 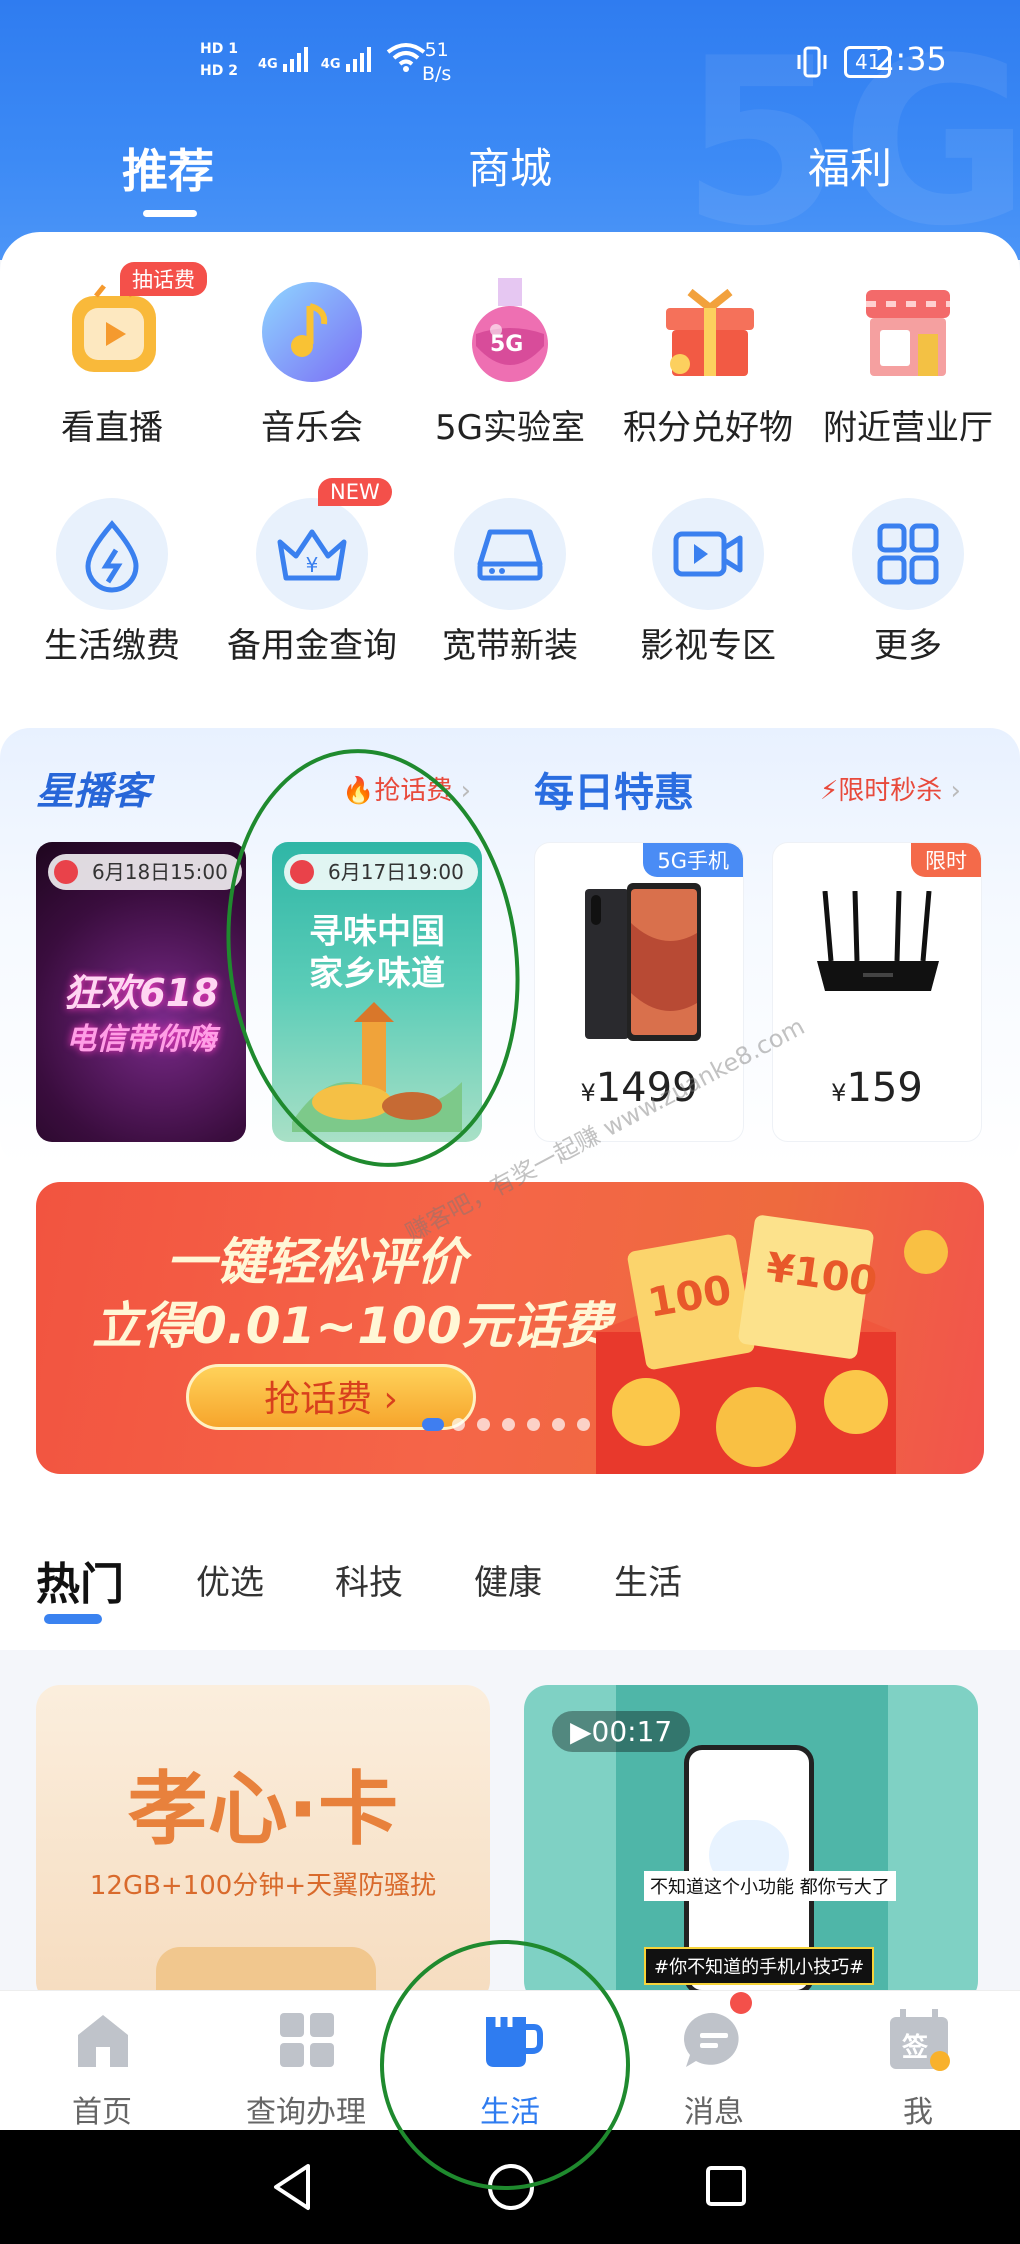 I want to click on home-icon, so click(x=103, y=2041).